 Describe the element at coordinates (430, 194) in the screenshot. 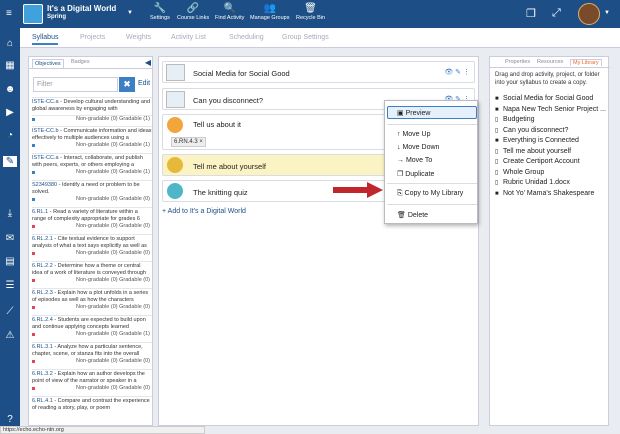

I see `menu-item-copy-to-library: ⎘ Copy to My Library` at that location.